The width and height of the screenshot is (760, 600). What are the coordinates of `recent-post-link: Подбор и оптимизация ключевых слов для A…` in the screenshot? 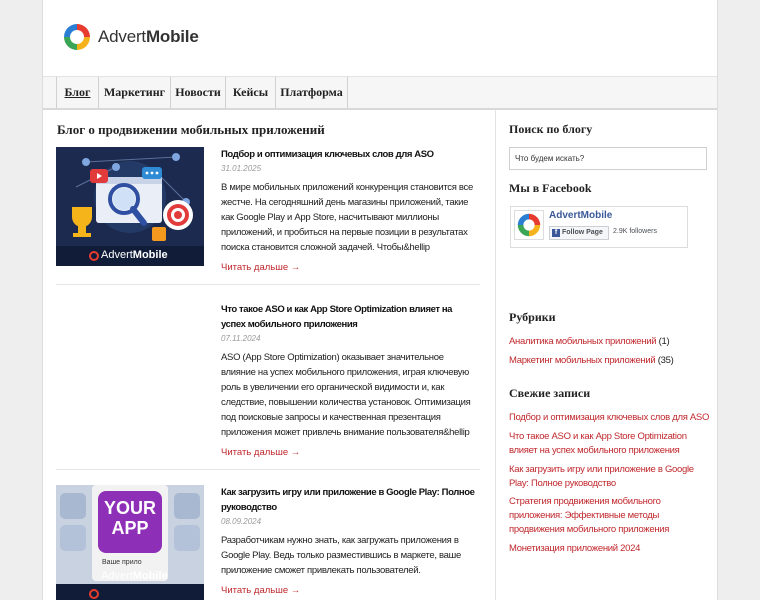 It's located at (611, 418).